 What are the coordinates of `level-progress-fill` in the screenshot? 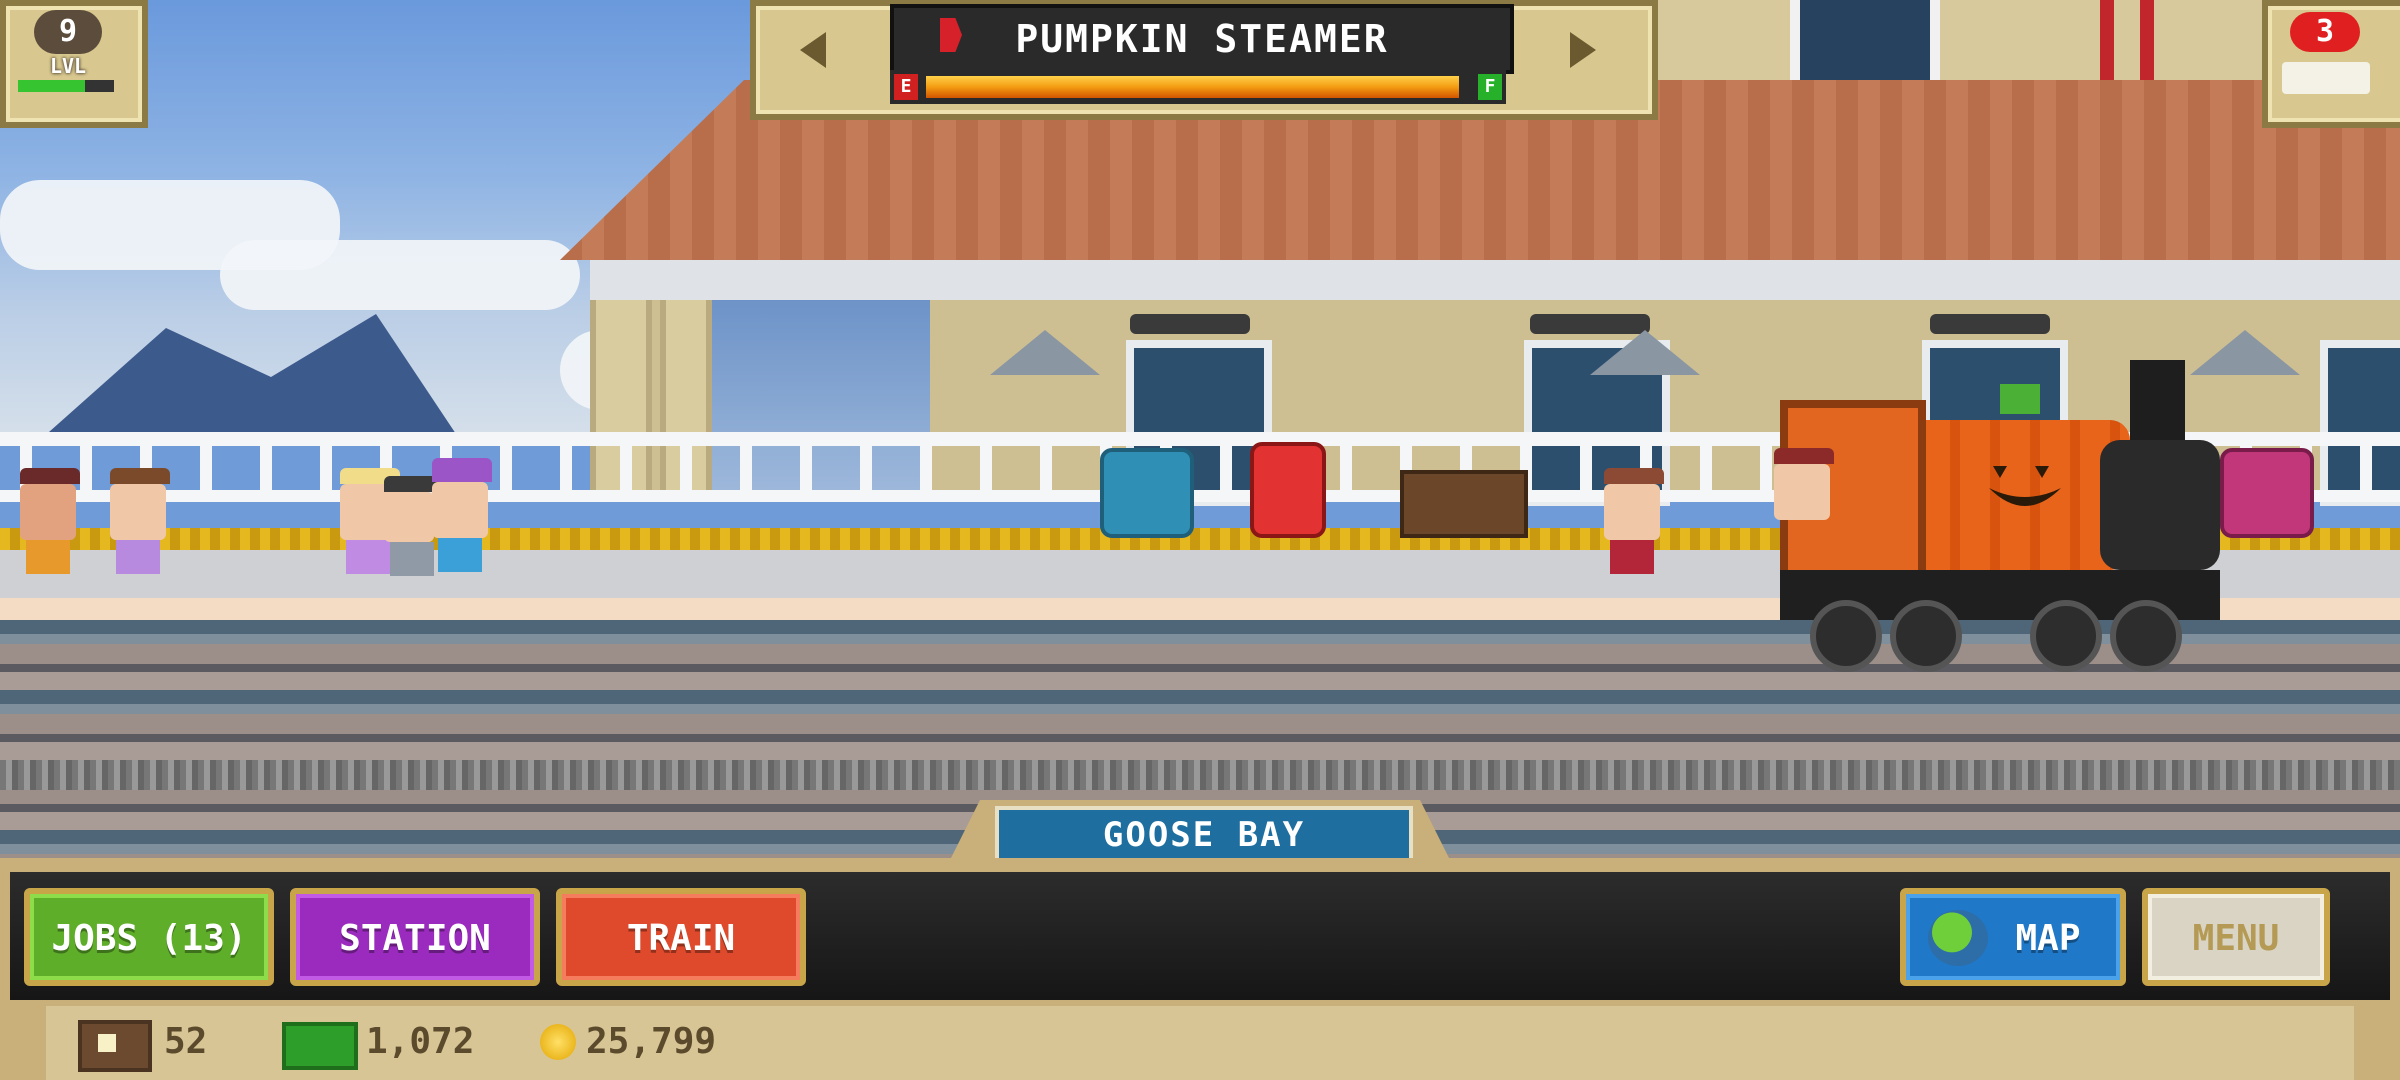 It's located at (52, 86).